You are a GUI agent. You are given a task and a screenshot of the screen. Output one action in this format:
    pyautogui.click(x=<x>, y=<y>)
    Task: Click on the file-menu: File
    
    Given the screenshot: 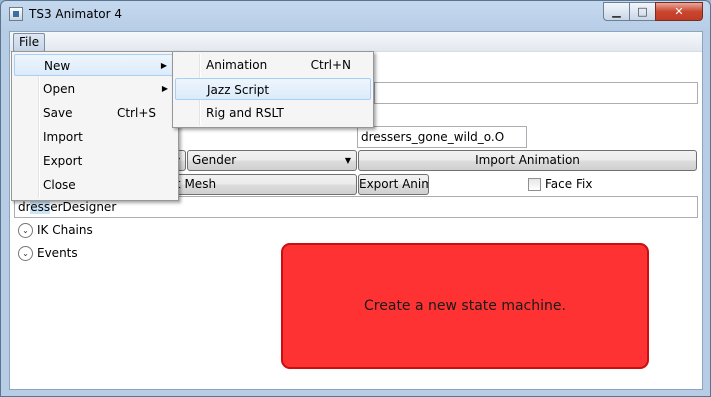 What is the action you would take?
    pyautogui.click(x=29, y=42)
    